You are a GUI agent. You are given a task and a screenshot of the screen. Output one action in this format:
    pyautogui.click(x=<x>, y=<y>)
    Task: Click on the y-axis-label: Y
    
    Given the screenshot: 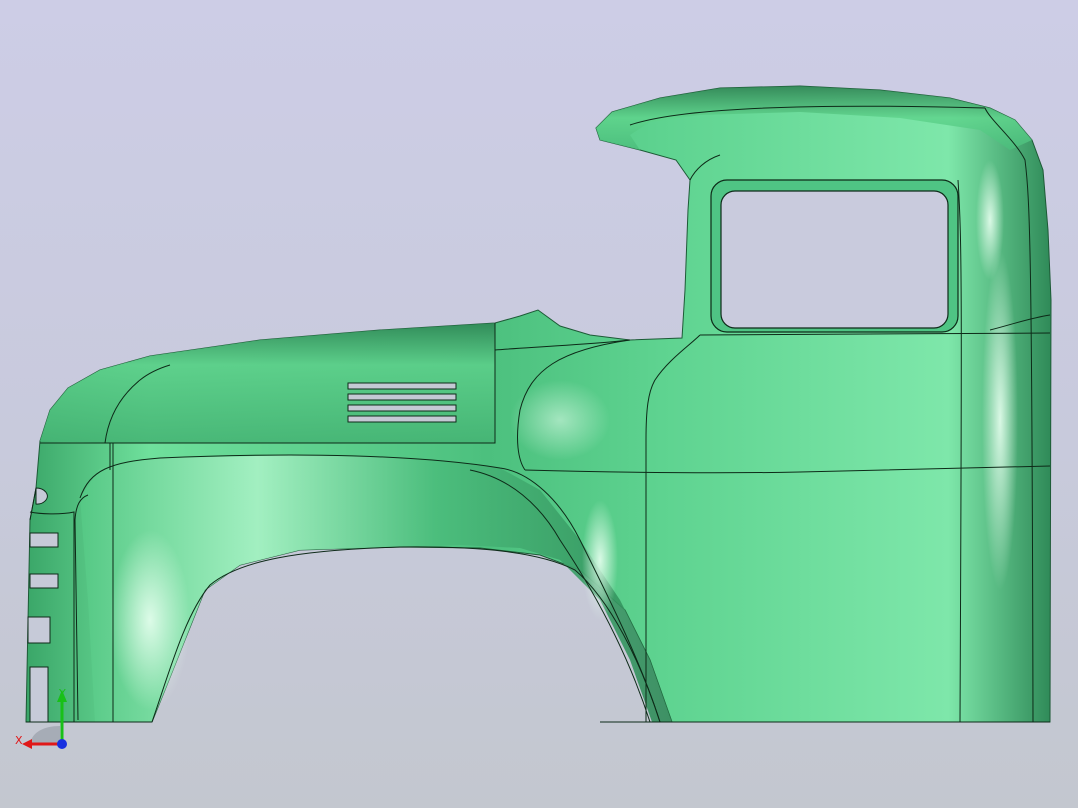 What is the action you would take?
    pyautogui.click(x=62, y=693)
    